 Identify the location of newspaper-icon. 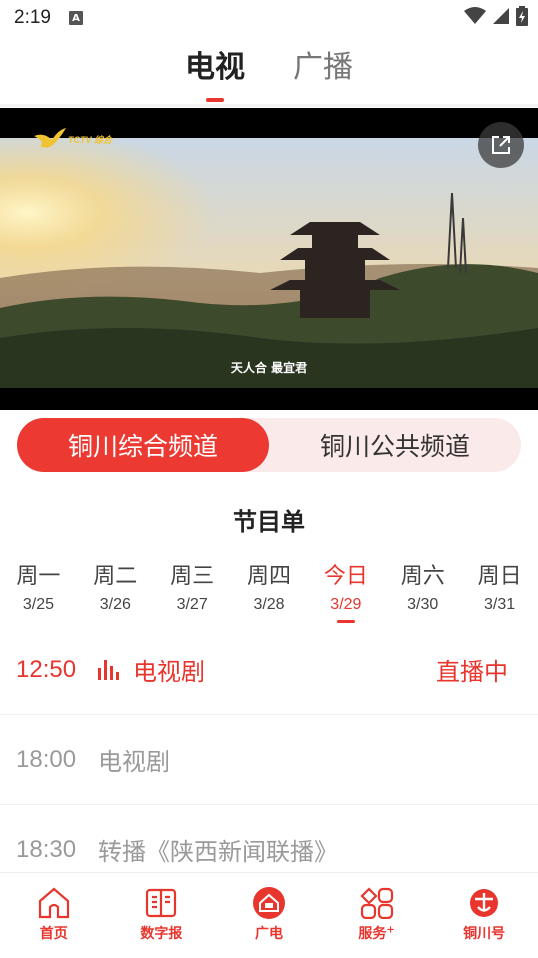
(161, 903).